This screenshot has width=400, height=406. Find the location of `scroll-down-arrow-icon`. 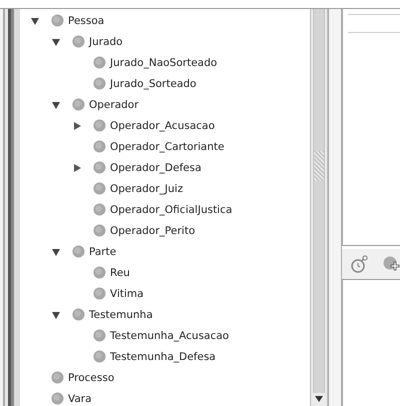

scroll-down-arrow-icon is located at coordinates (319, 399).